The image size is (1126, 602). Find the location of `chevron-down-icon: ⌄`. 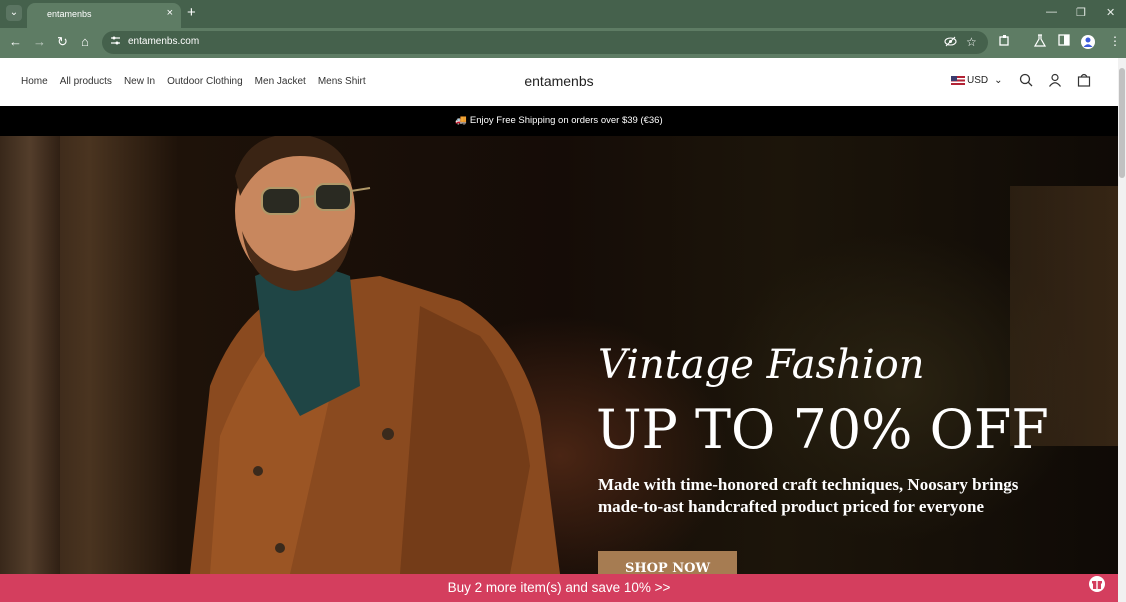

chevron-down-icon: ⌄ is located at coordinates (998, 80).